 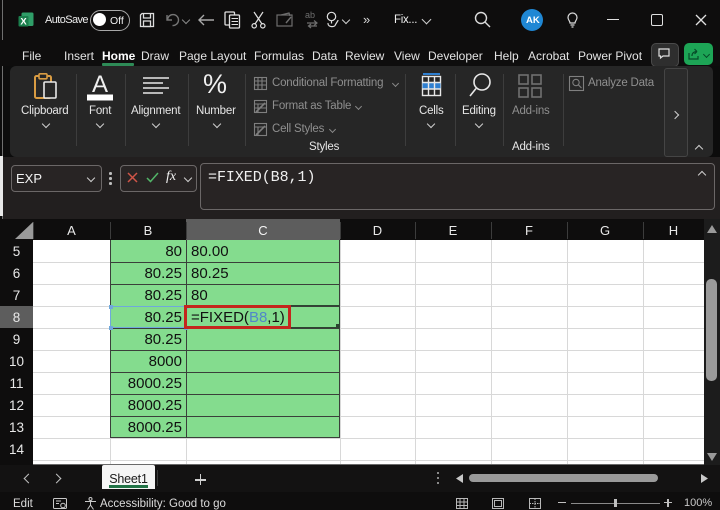 What do you see at coordinates (100, 84) in the screenshot?
I see `svg-text: A` at bounding box center [100, 84].